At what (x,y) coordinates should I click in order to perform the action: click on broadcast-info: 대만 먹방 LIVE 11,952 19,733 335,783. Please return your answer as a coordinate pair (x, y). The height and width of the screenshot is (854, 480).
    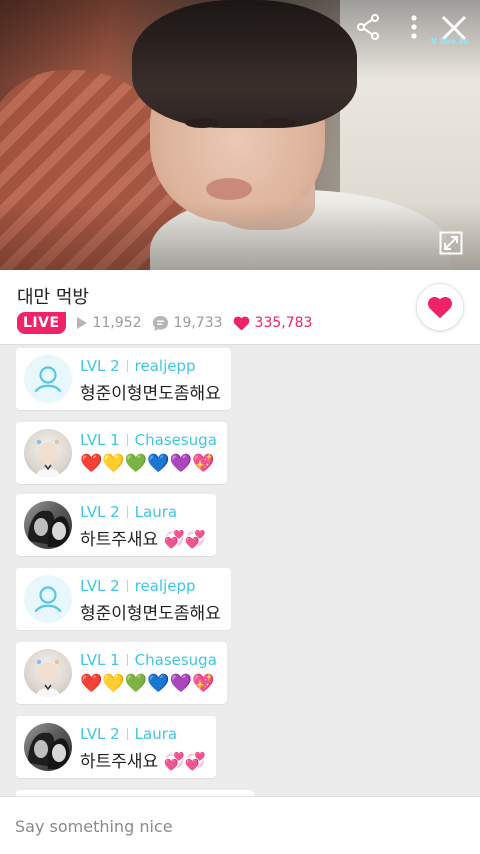
    Looking at the image, I should click on (240, 307).